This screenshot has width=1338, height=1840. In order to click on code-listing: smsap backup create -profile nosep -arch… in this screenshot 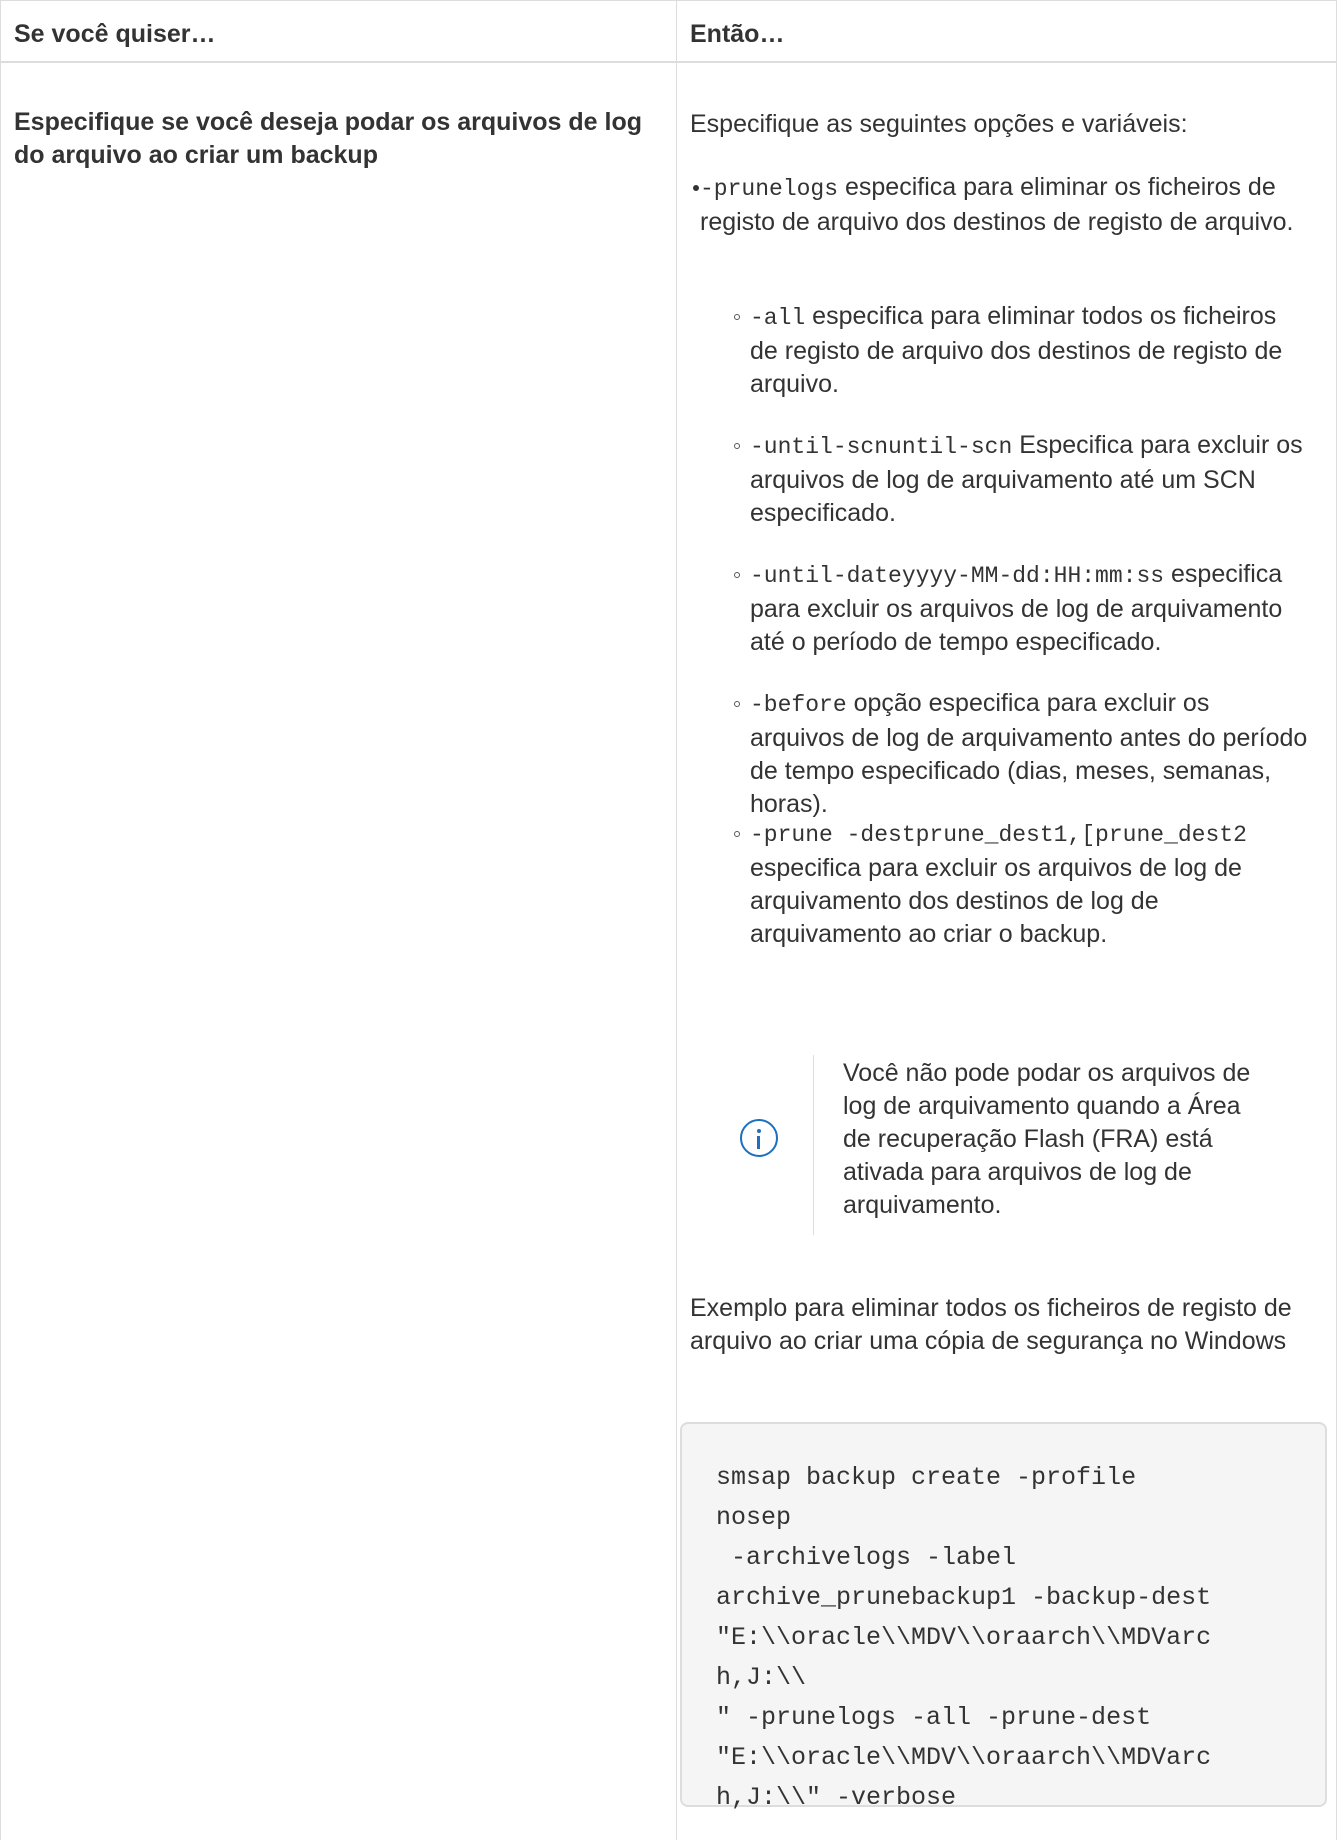, I will do `click(964, 1637)`.